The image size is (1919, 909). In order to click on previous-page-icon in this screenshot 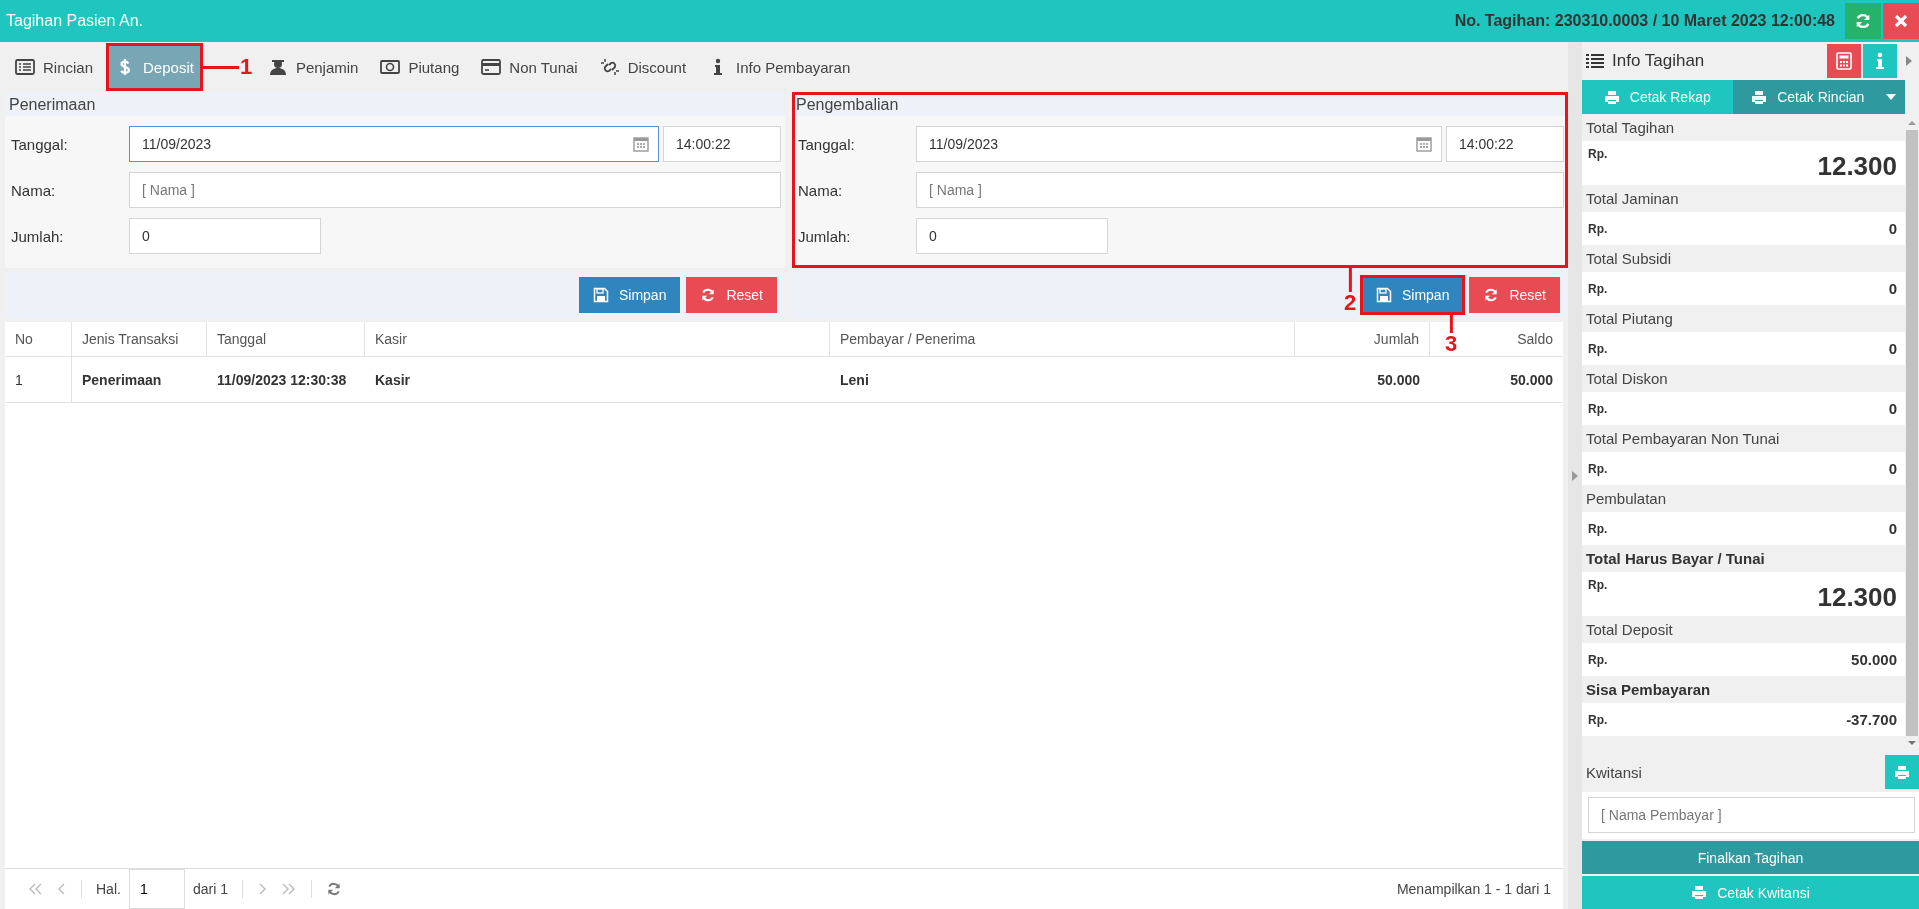, I will do `click(62, 889)`.